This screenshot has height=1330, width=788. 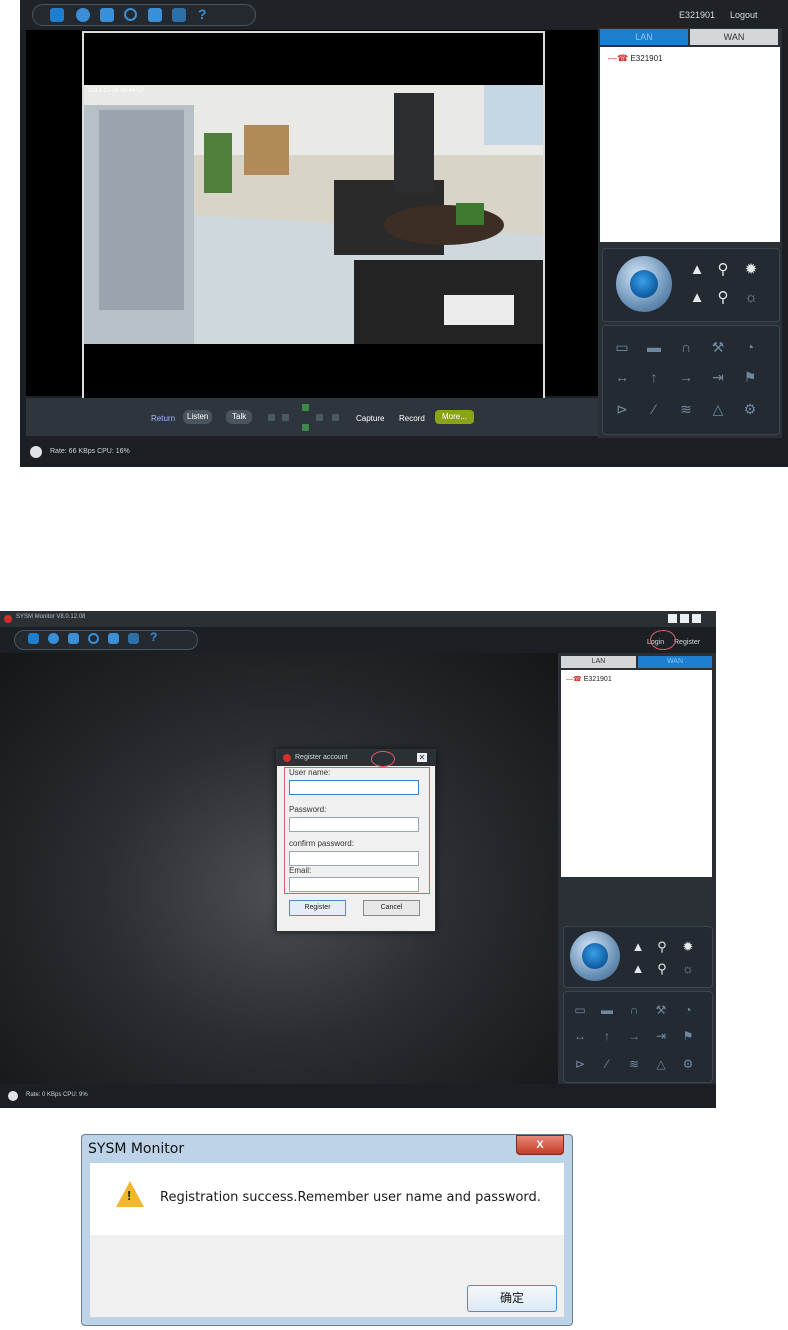 What do you see at coordinates (57, 1095) in the screenshot?
I see `status-text: Rate: 0 KBps CPU: 9%` at bounding box center [57, 1095].